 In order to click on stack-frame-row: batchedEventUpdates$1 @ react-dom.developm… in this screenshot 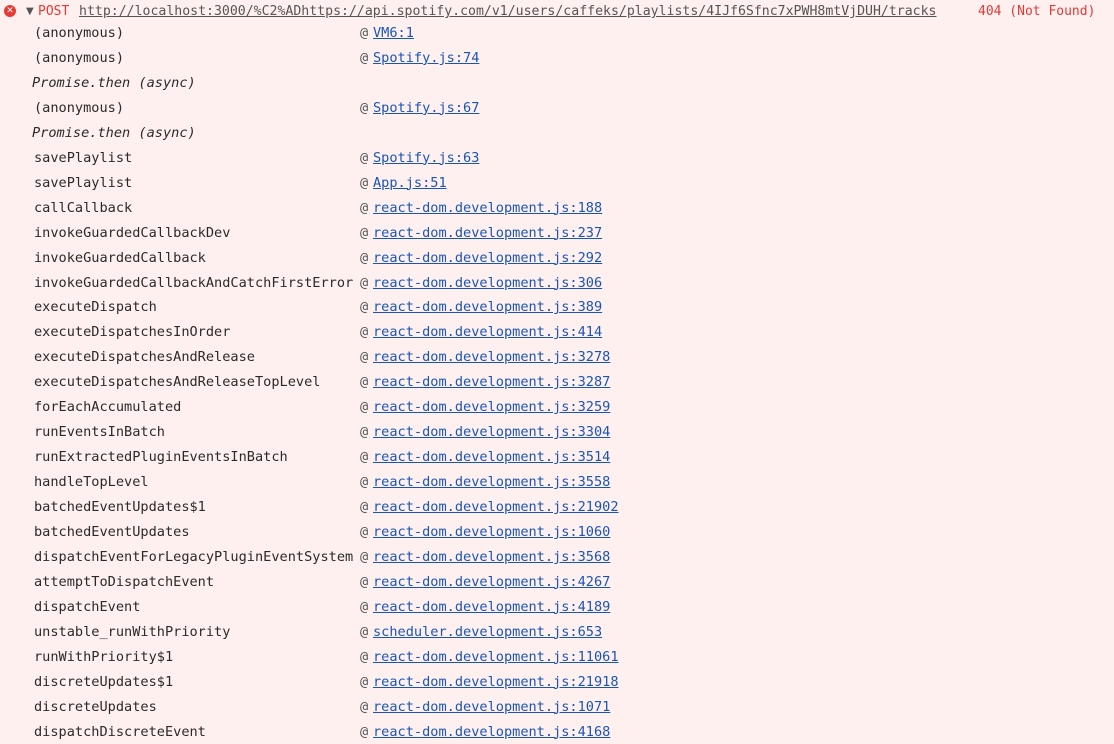, I will do `click(557, 507)`.